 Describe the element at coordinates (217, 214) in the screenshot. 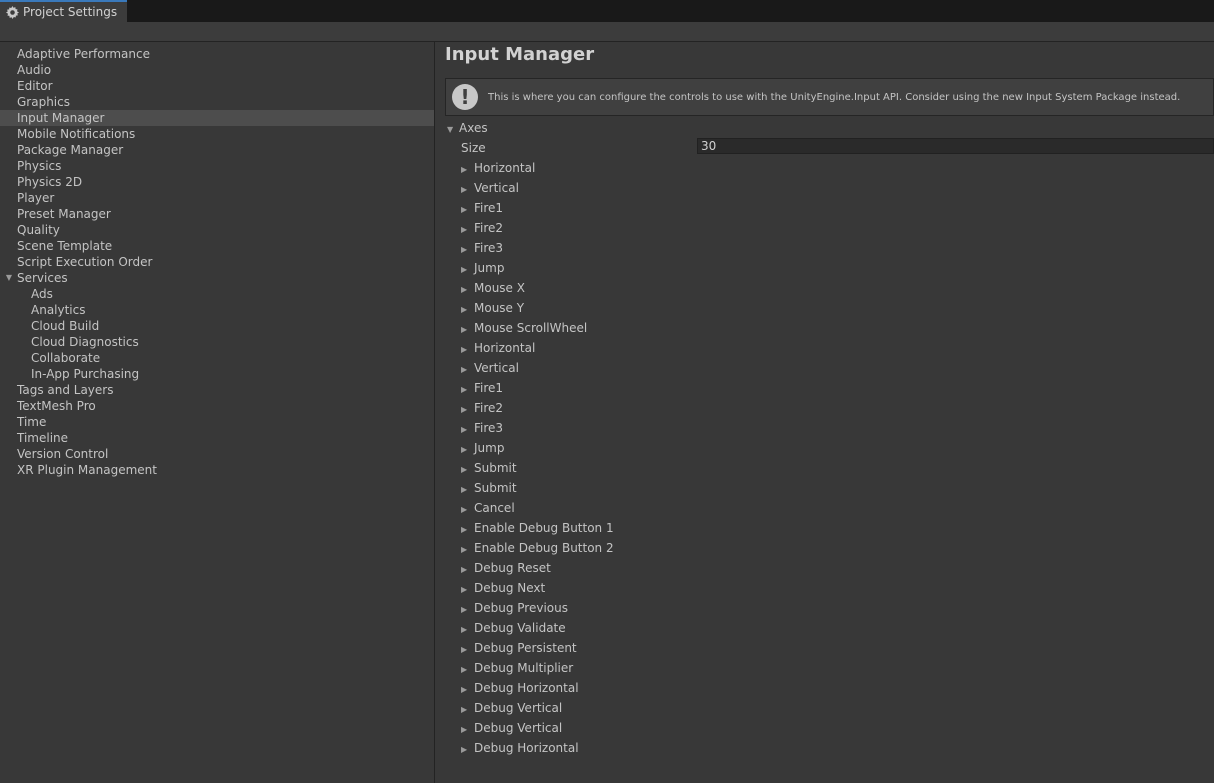

I see `sidebar-item: Preset Manager` at that location.